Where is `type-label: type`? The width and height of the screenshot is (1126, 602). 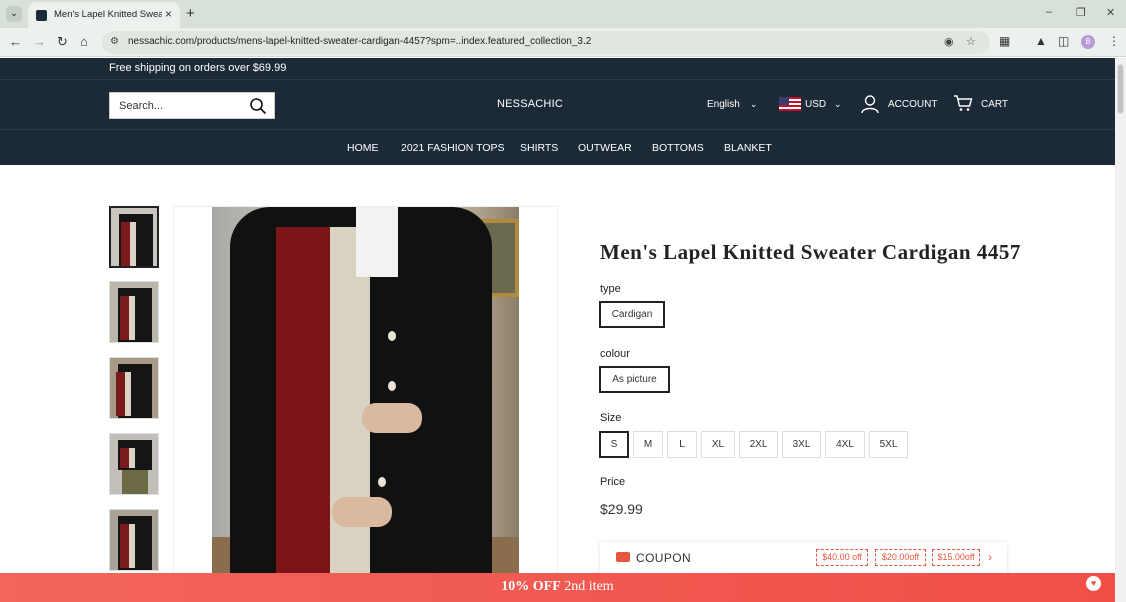 type-label: type is located at coordinates (610, 289).